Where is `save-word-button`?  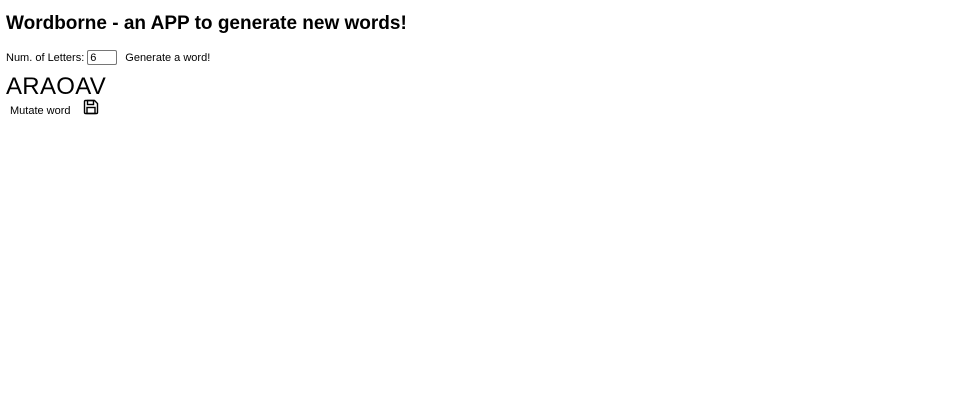
save-word-button is located at coordinates (91, 107).